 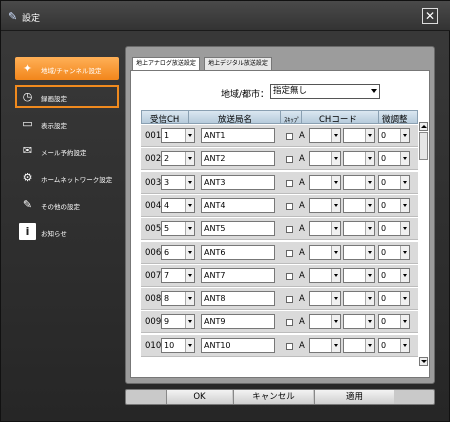 What do you see at coordinates (153, 229) in the screenshot?
I see `row-number: 005` at bounding box center [153, 229].